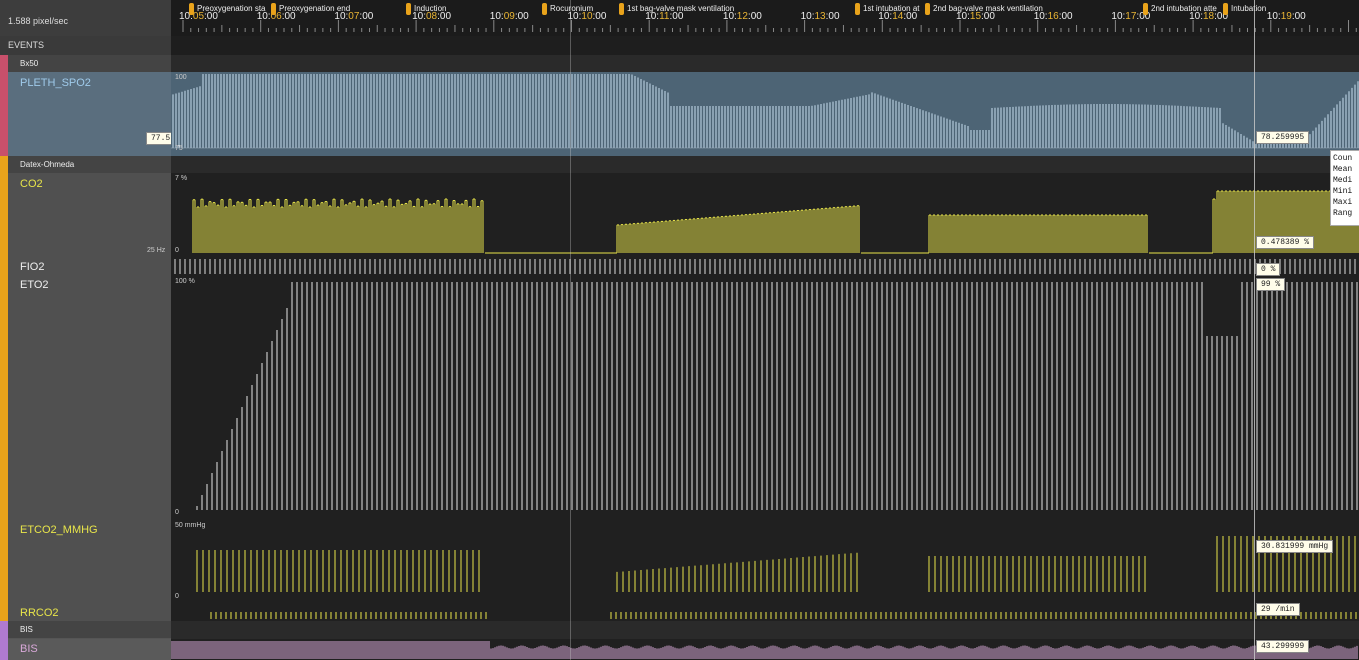  What do you see at coordinates (185, 281) in the screenshot?
I see `eto2-axis-top: 100 %` at bounding box center [185, 281].